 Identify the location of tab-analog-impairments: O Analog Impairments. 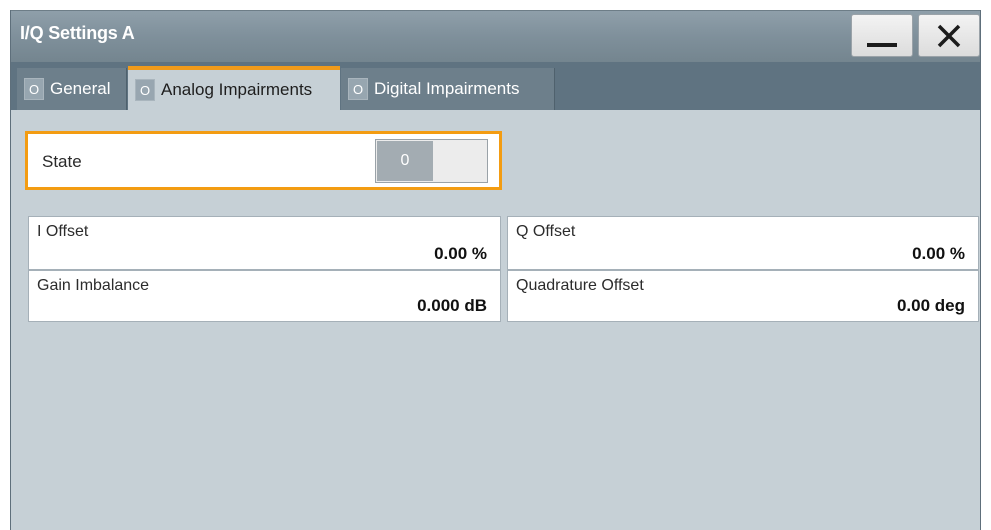
(234, 88).